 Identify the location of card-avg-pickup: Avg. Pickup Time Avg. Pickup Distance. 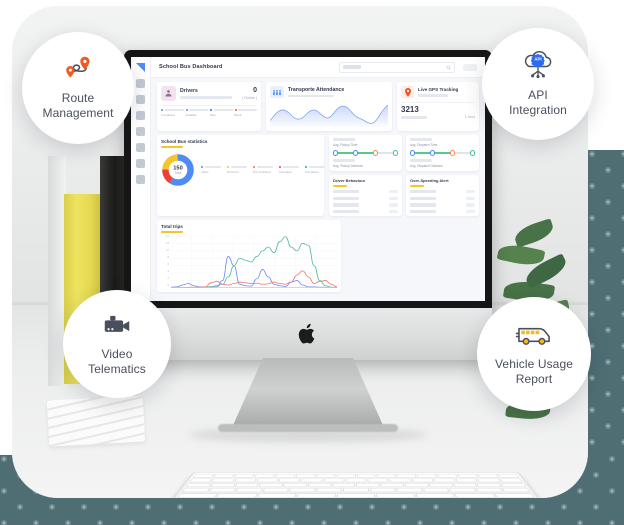
(365, 153).